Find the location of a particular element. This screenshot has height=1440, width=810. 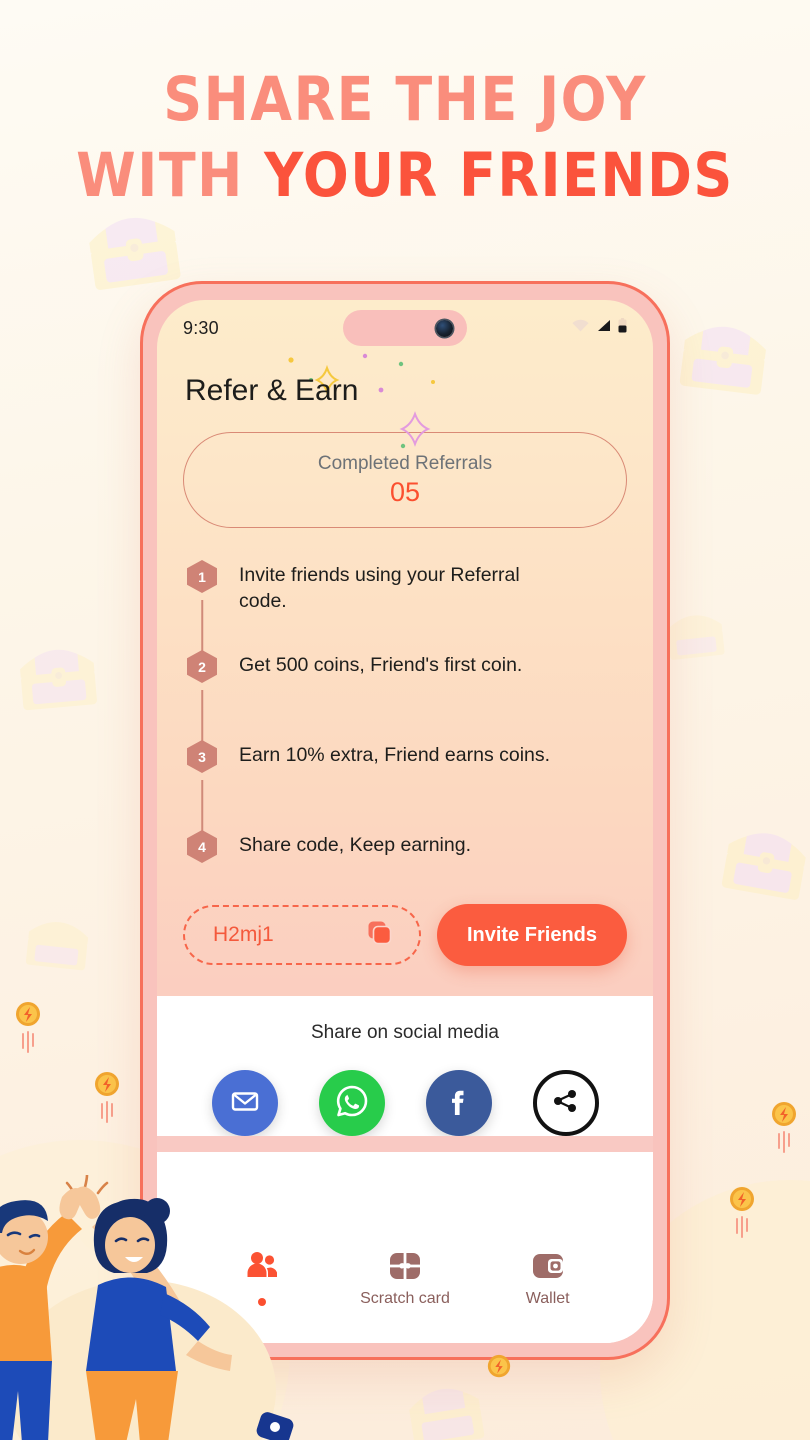

bottom-navigation: Scratch card Wallet is located at coordinates (405, 1290).